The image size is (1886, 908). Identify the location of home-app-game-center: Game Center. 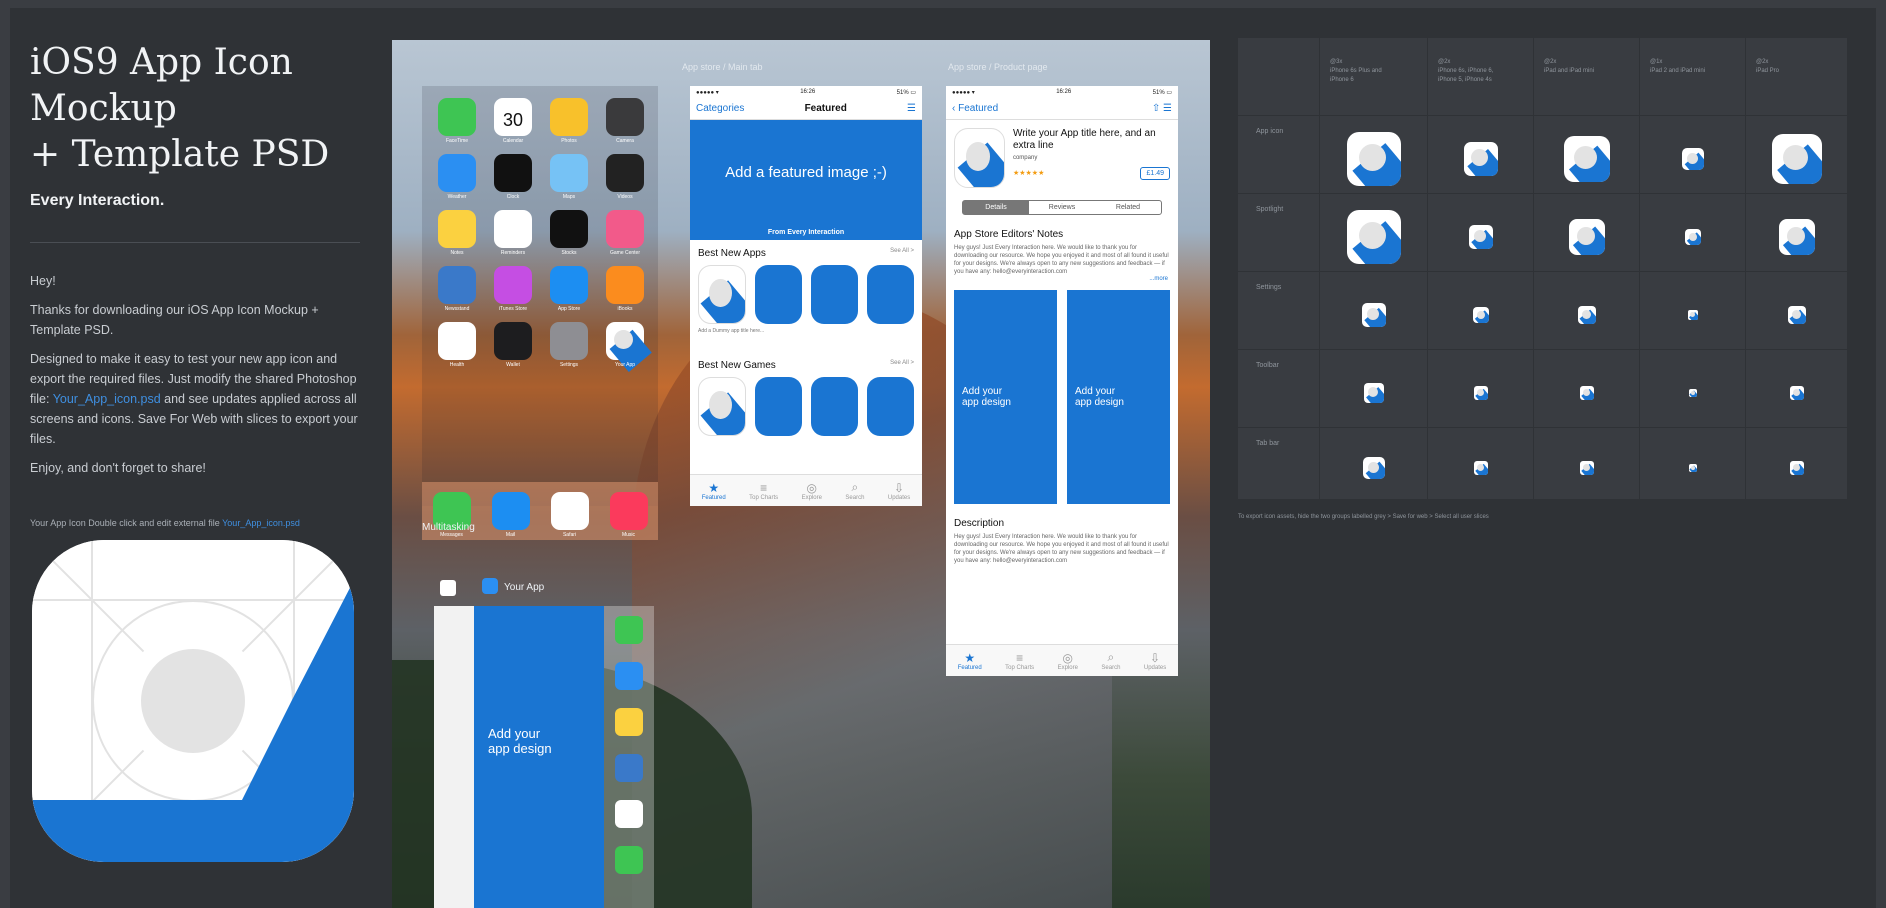
(625, 233).